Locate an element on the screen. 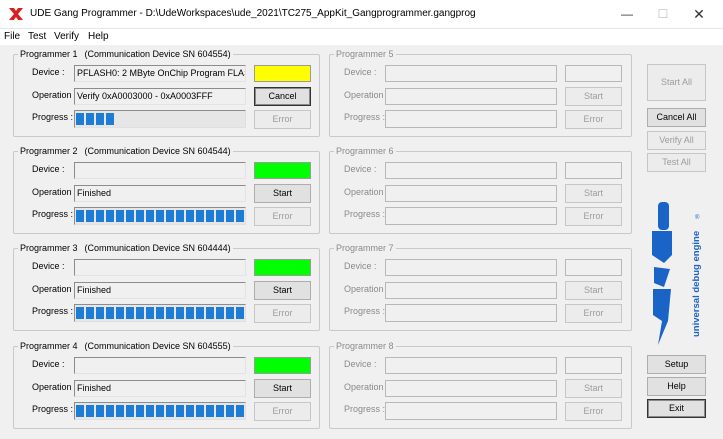 This screenshot has width=723, height=439. programmer-7-progress-bar is located at coordinates (471, 313).